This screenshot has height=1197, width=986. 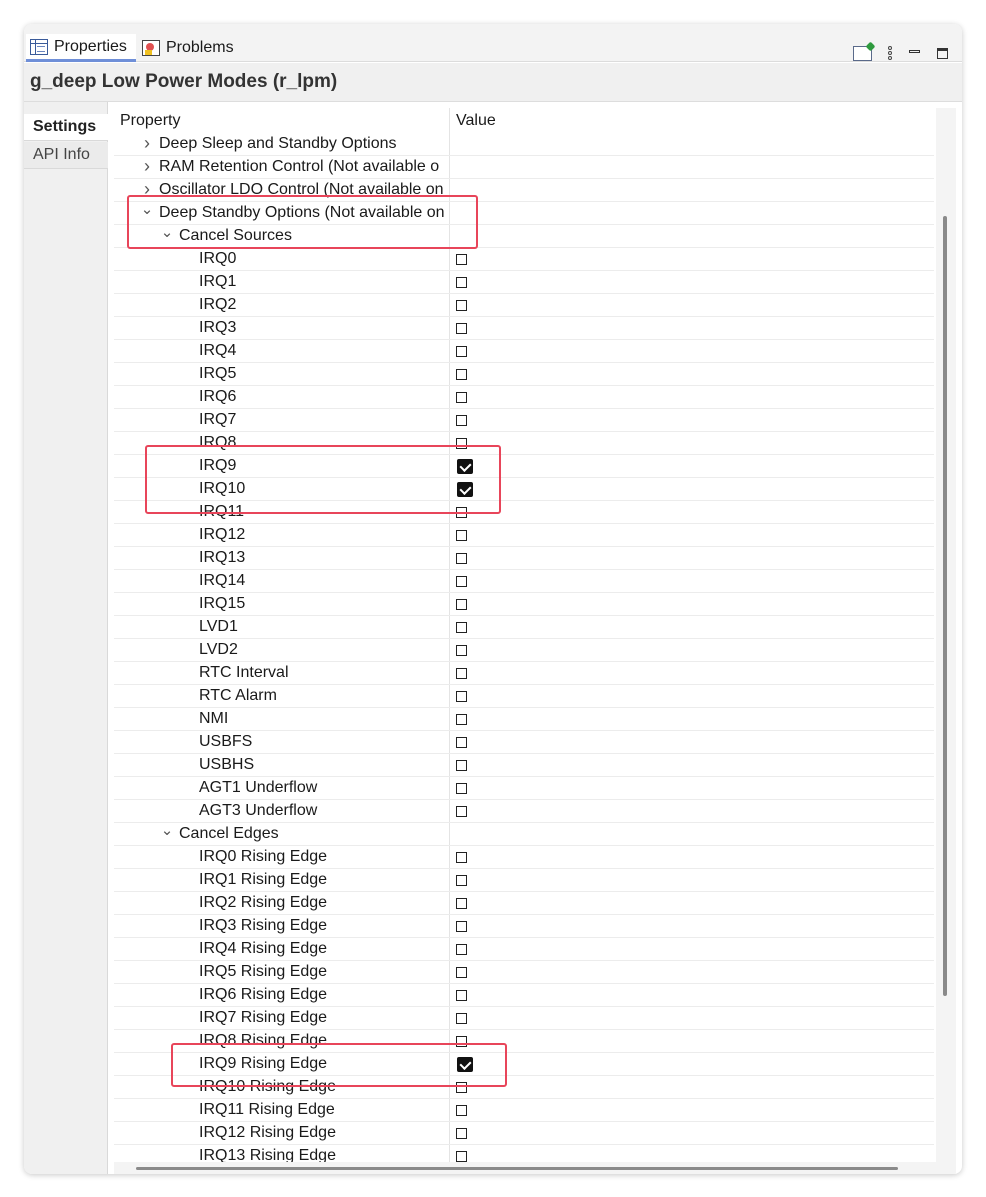 I want to click on table-row: IRQ3, so click(x=524, y=328).